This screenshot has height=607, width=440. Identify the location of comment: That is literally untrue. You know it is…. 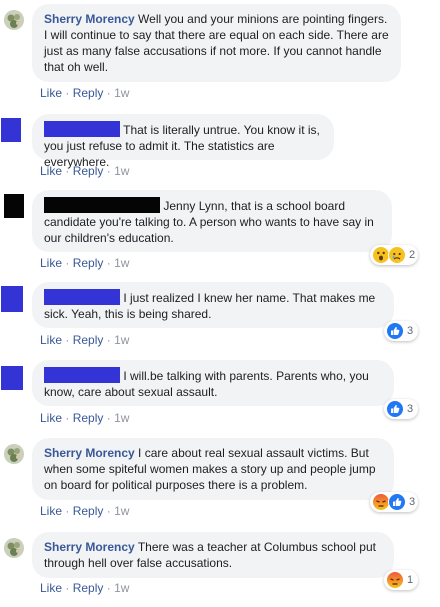
(220, 145).